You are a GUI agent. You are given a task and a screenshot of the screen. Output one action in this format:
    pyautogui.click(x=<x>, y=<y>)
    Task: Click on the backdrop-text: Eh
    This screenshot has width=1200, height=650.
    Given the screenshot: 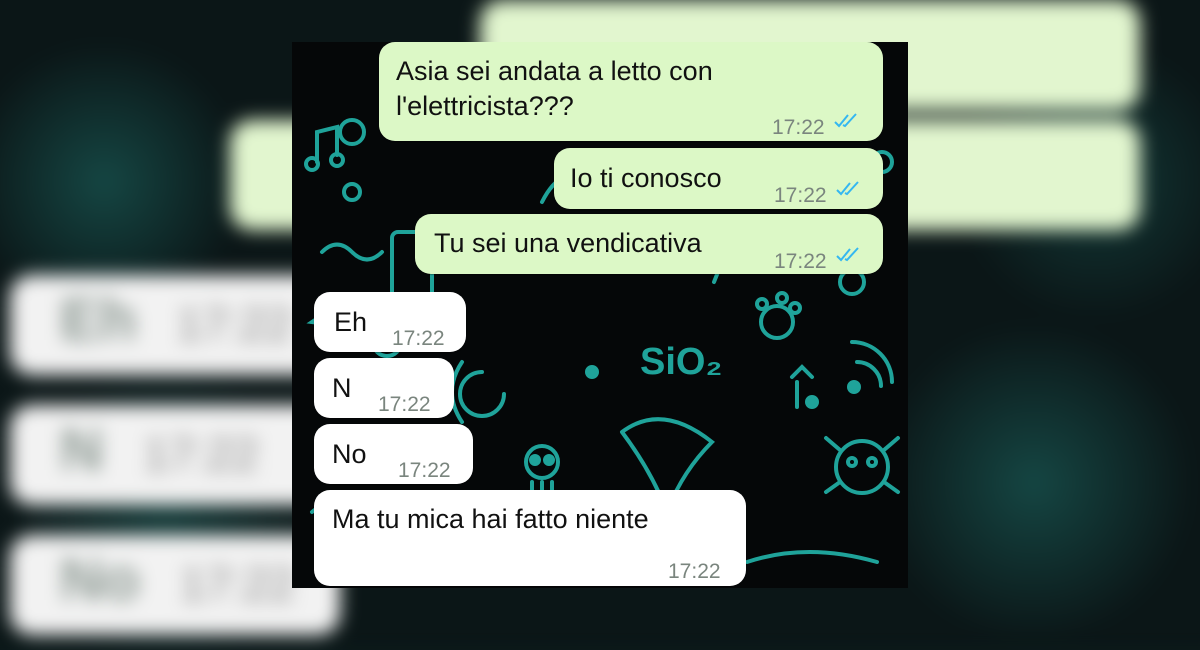 What is the action you would take?
    pyautogui.click(x=98, y=319)
    